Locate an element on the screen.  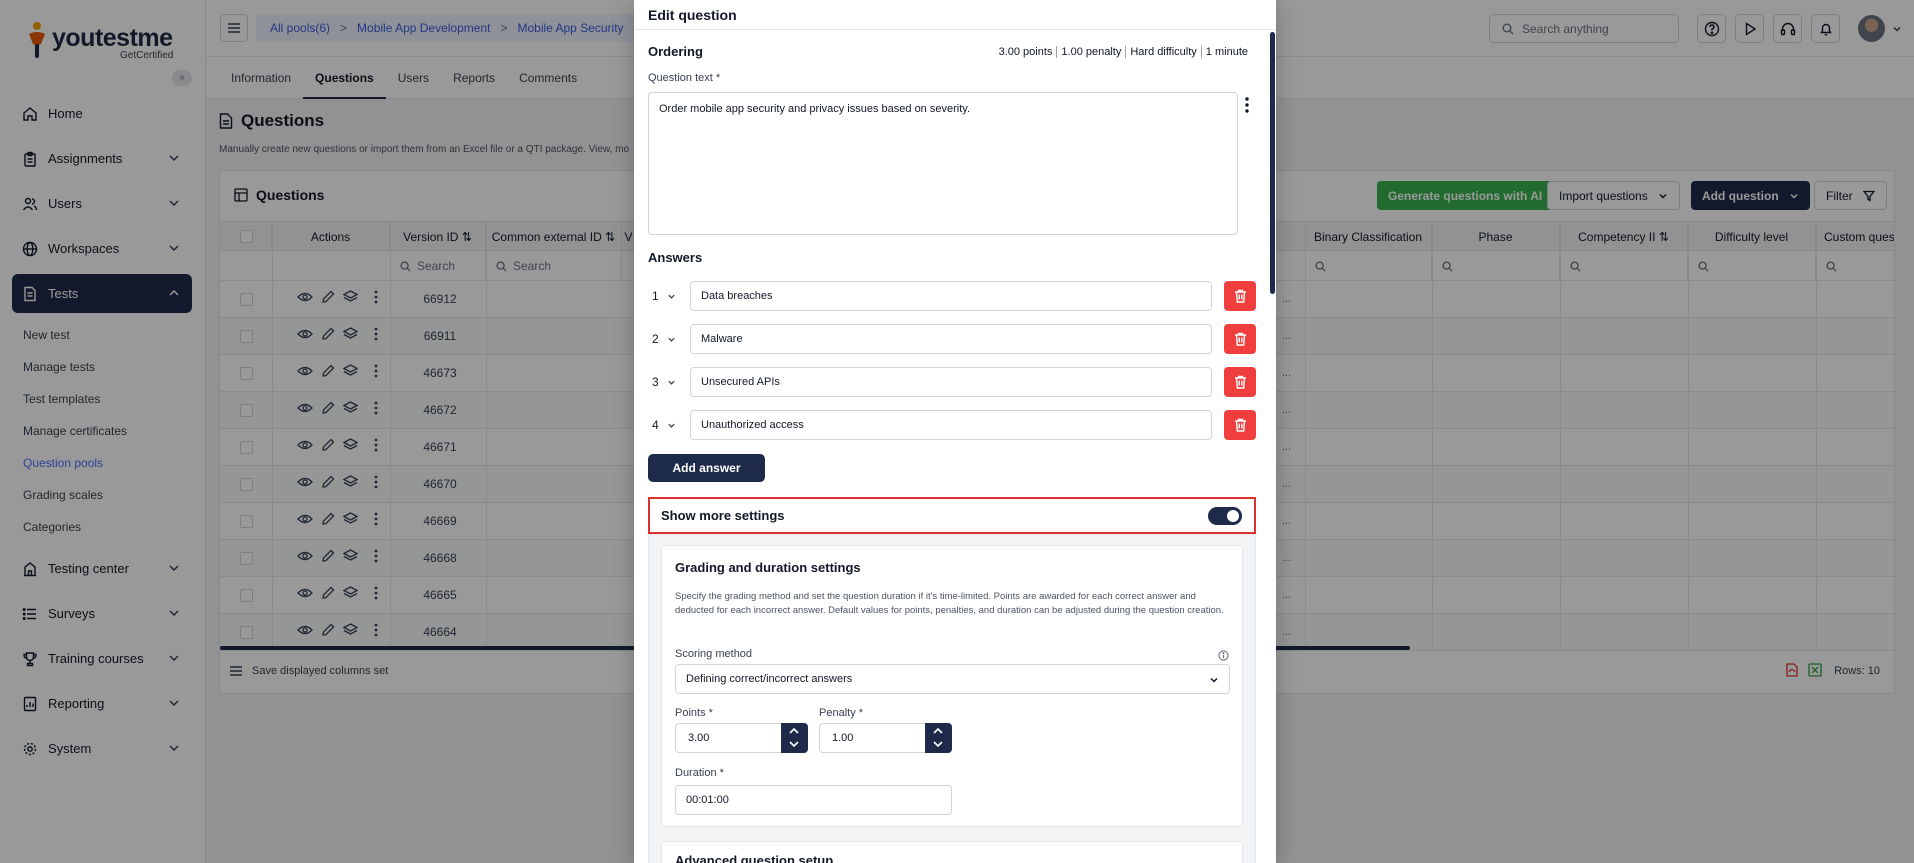
answer-input: Malware is located at coordinates (951, 339).